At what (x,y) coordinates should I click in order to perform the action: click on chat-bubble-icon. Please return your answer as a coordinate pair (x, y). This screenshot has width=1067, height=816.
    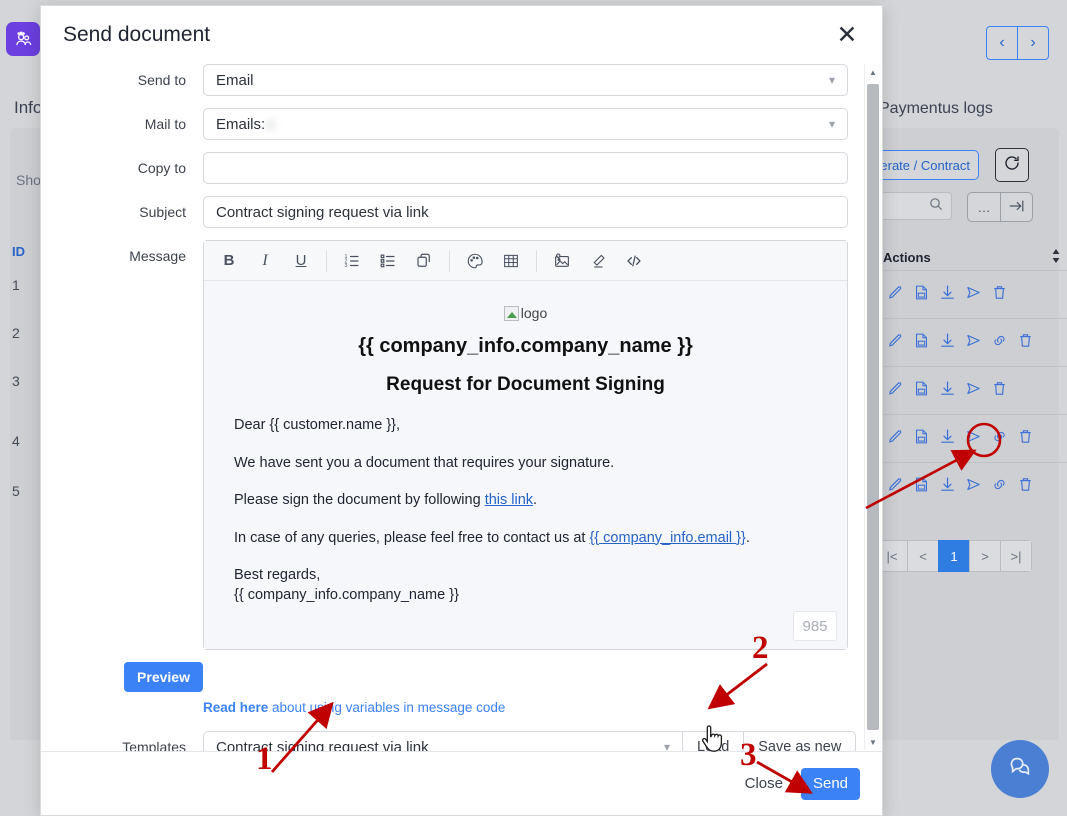
    Looking at the image, I should click on (1020, 769).